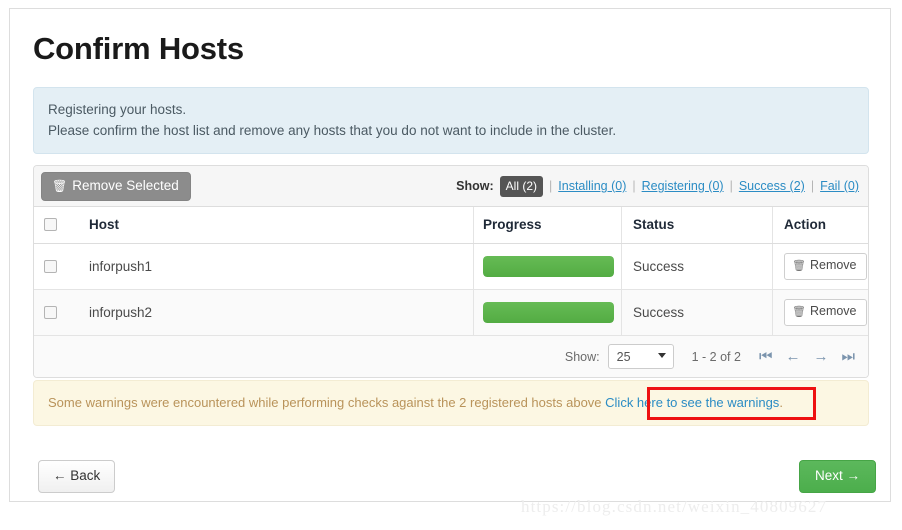 The image size is (902, 530). What do you see at coordinates (138, 48) in the screenshot?
I see `page-title: Confirm Hosts` at bounding box center [138, 48].